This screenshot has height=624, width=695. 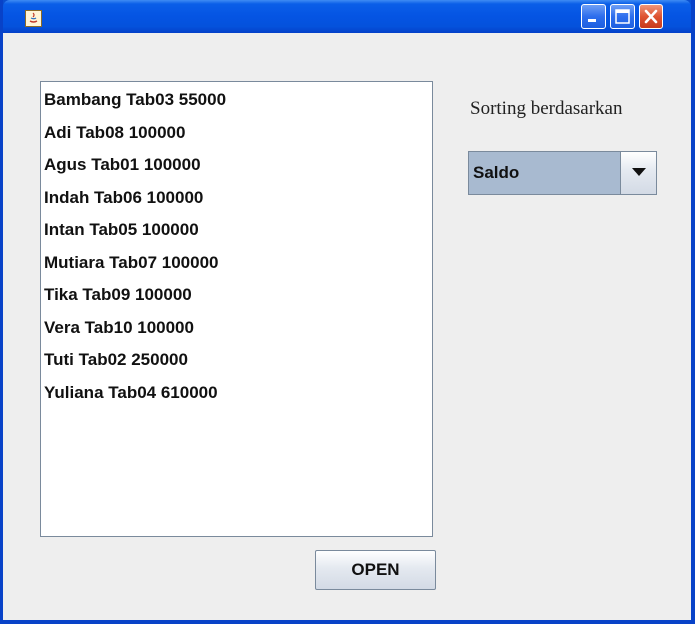 I want to click on list-item: Indah Tab06 100000, so click(x=236, y=198).